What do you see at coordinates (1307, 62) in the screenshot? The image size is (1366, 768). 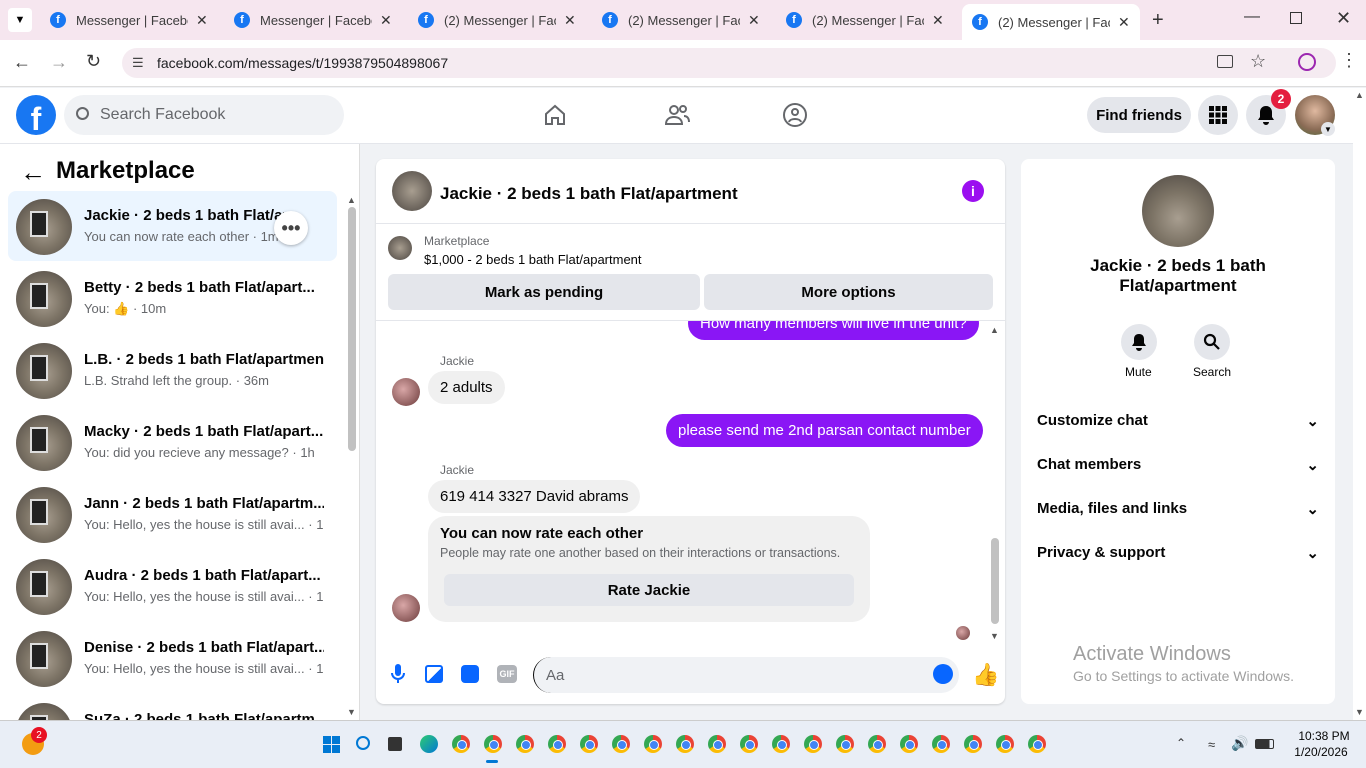 I see `profile-icon` at bounding box center [1307, 62].